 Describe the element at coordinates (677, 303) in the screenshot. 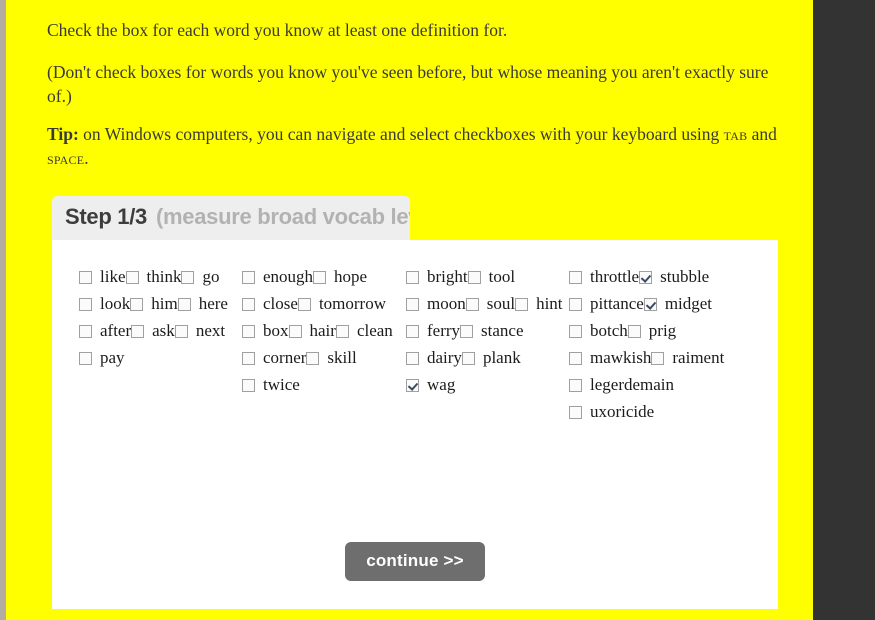

I see `word-row: midget` at that location.